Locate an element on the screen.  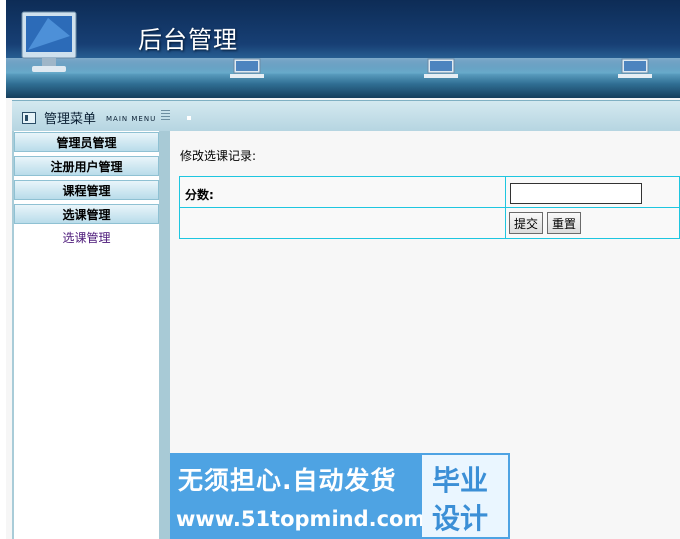
watermark-badge-line1: 毕业 is located at coordinates (460, 480).